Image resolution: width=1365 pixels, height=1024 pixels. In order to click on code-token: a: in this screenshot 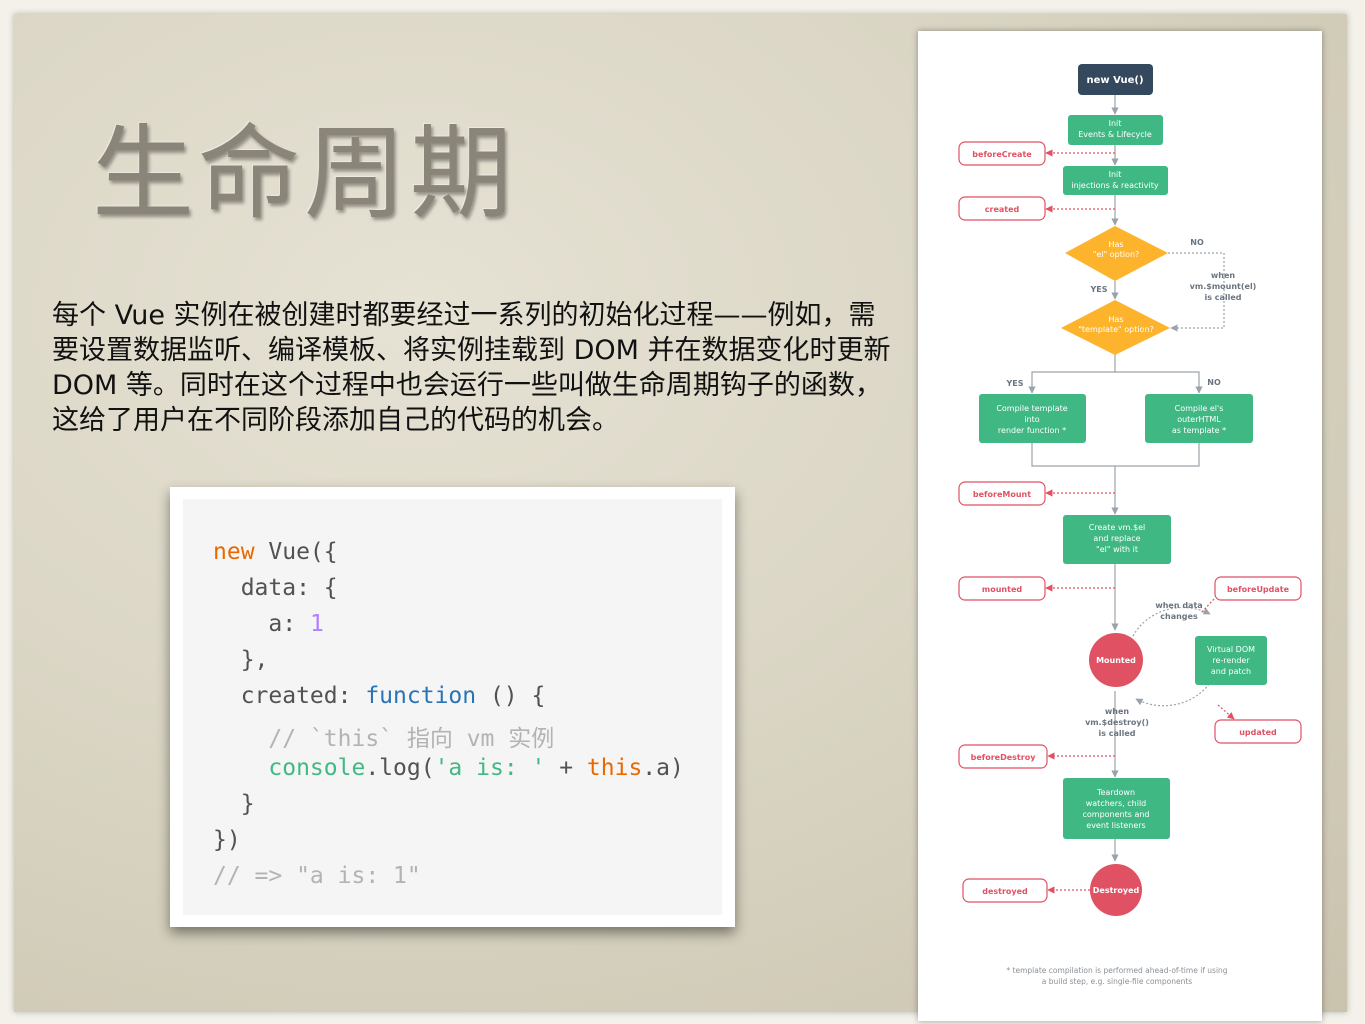, I will do `click(261, 624)`.